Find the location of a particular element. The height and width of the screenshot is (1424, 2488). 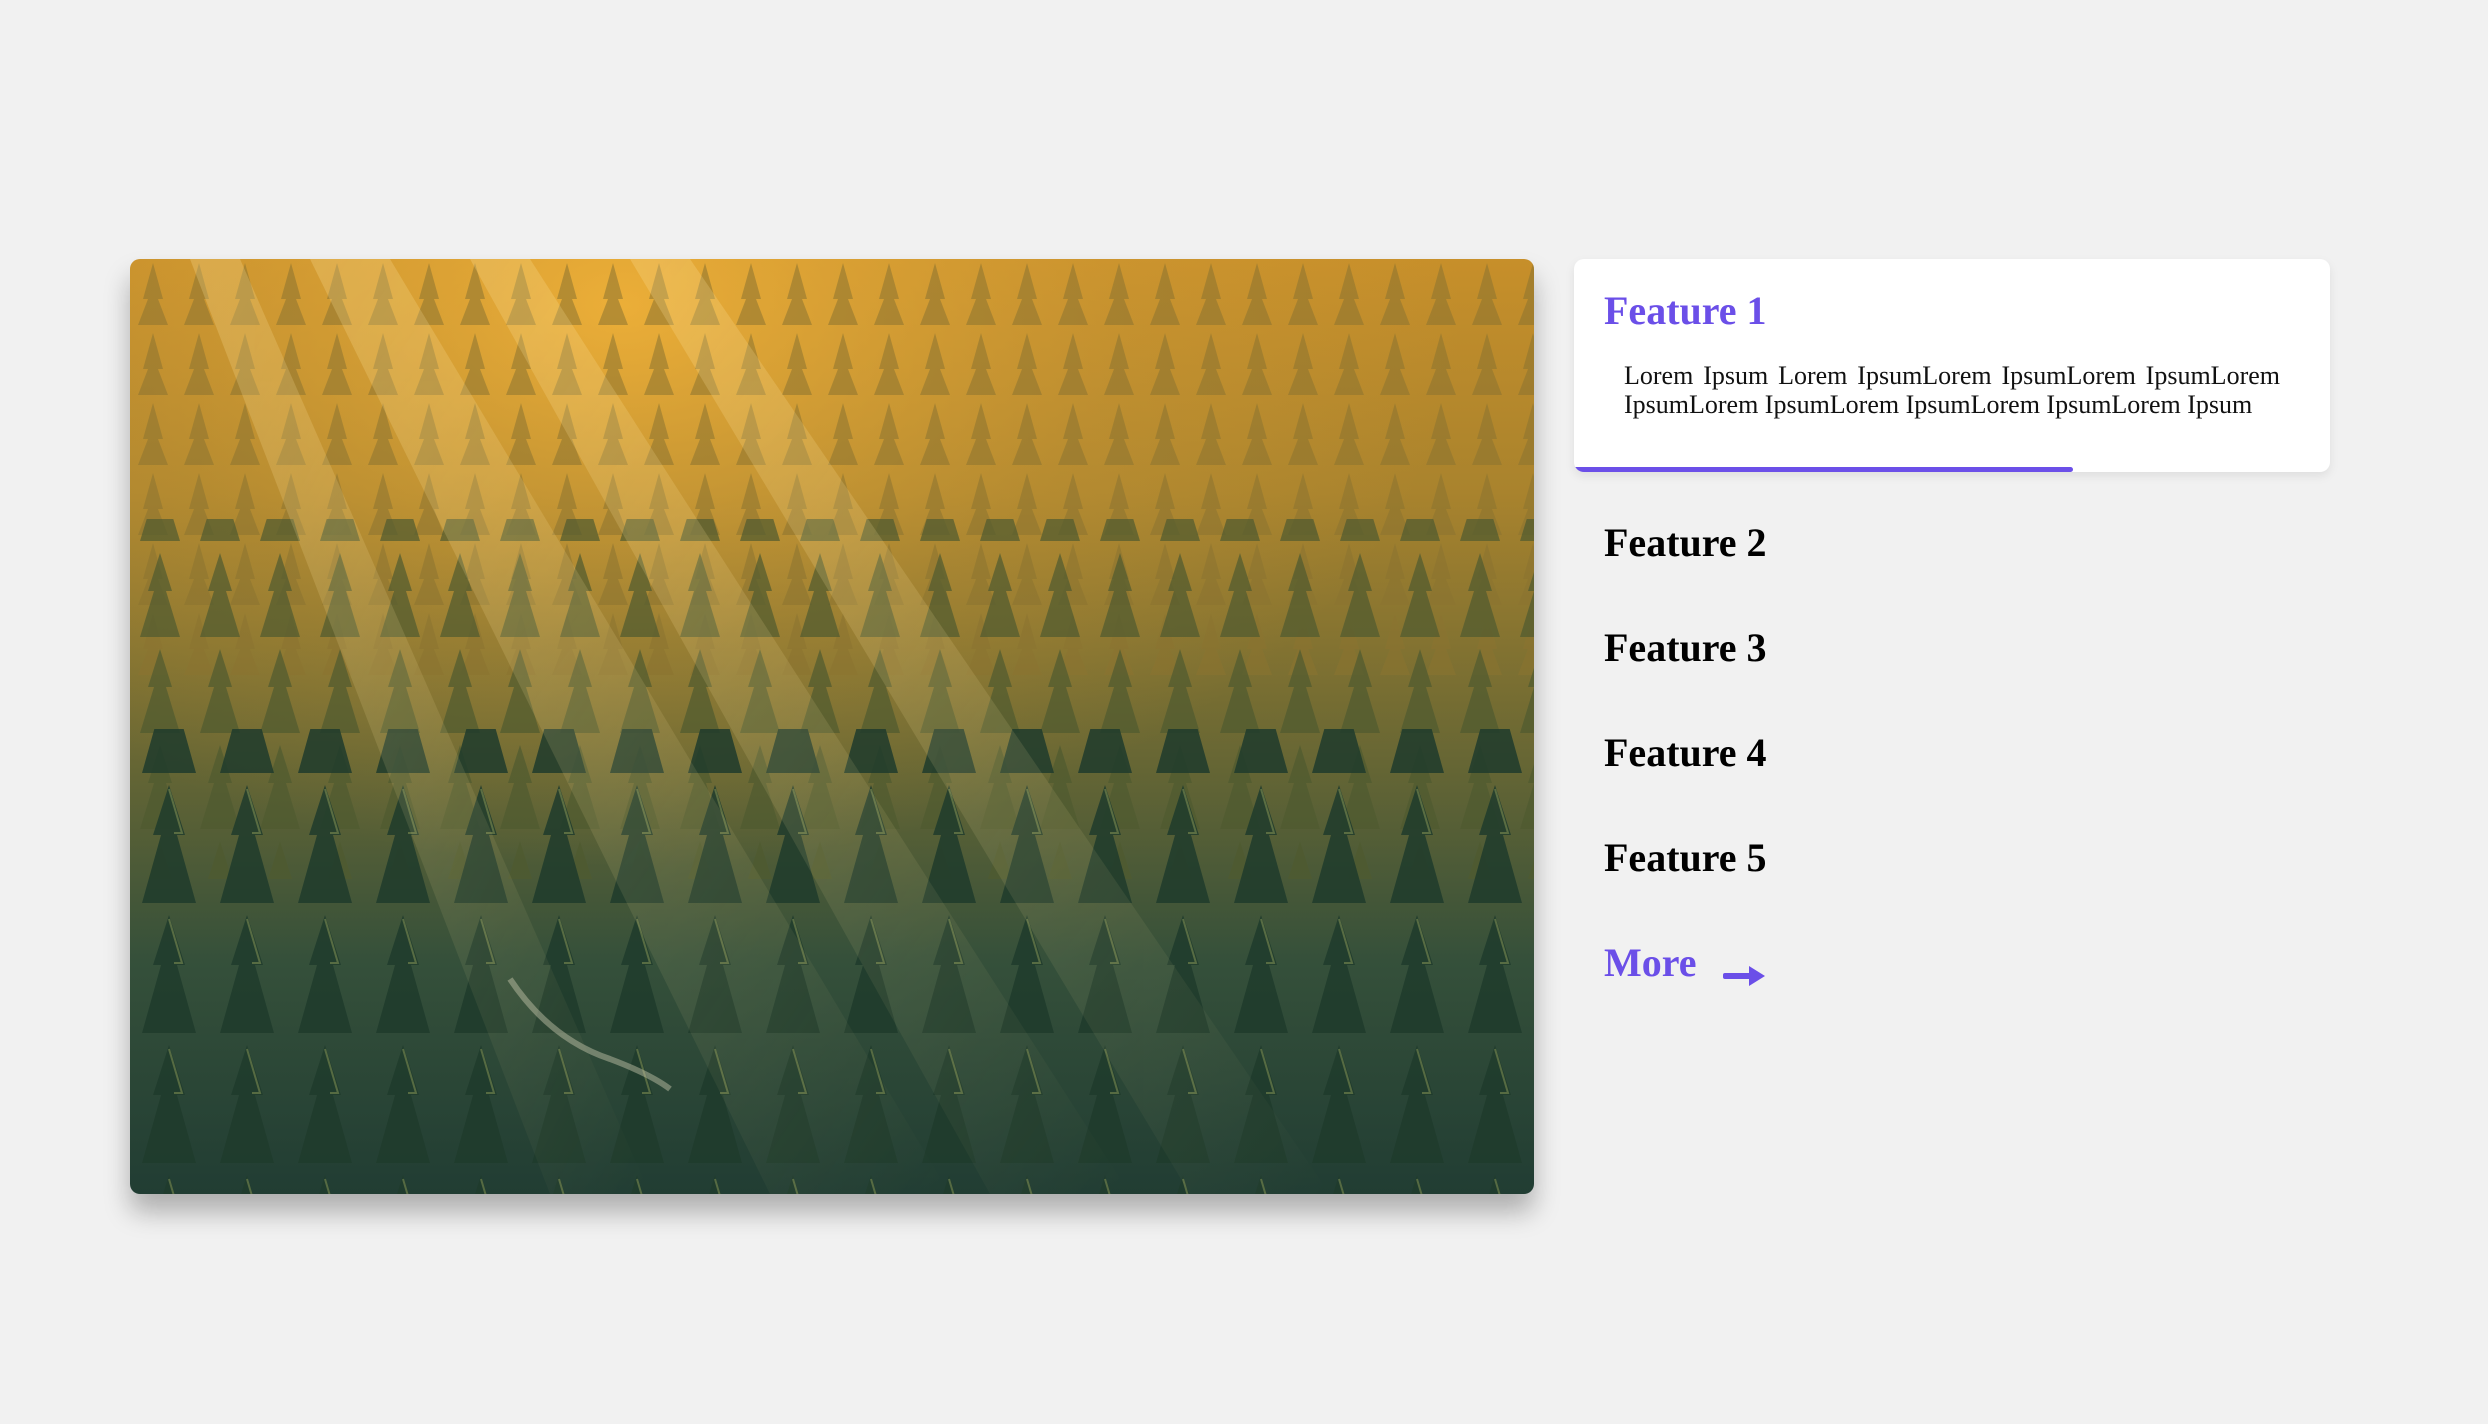

feature-progress-fill is located at coordinates (1823, 469).